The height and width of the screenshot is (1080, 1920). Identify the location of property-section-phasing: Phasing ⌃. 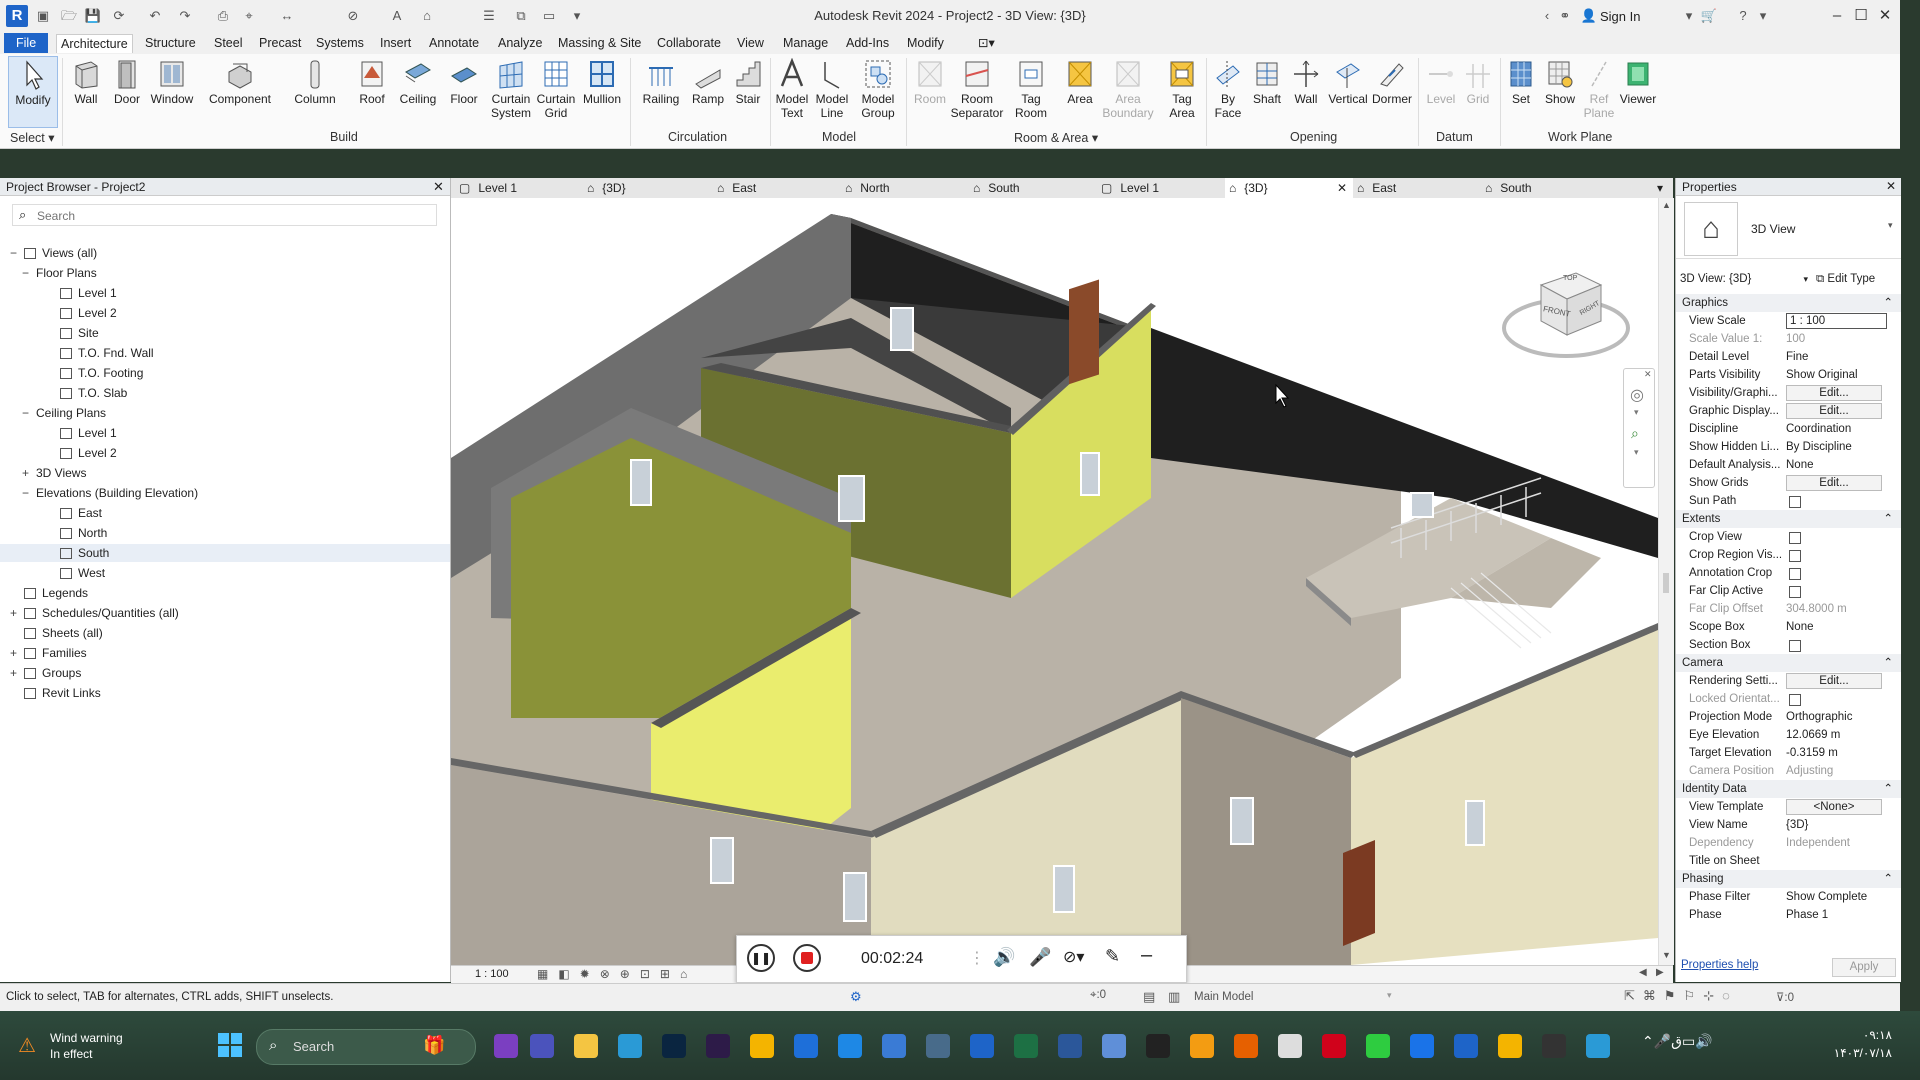
(1788, 879).